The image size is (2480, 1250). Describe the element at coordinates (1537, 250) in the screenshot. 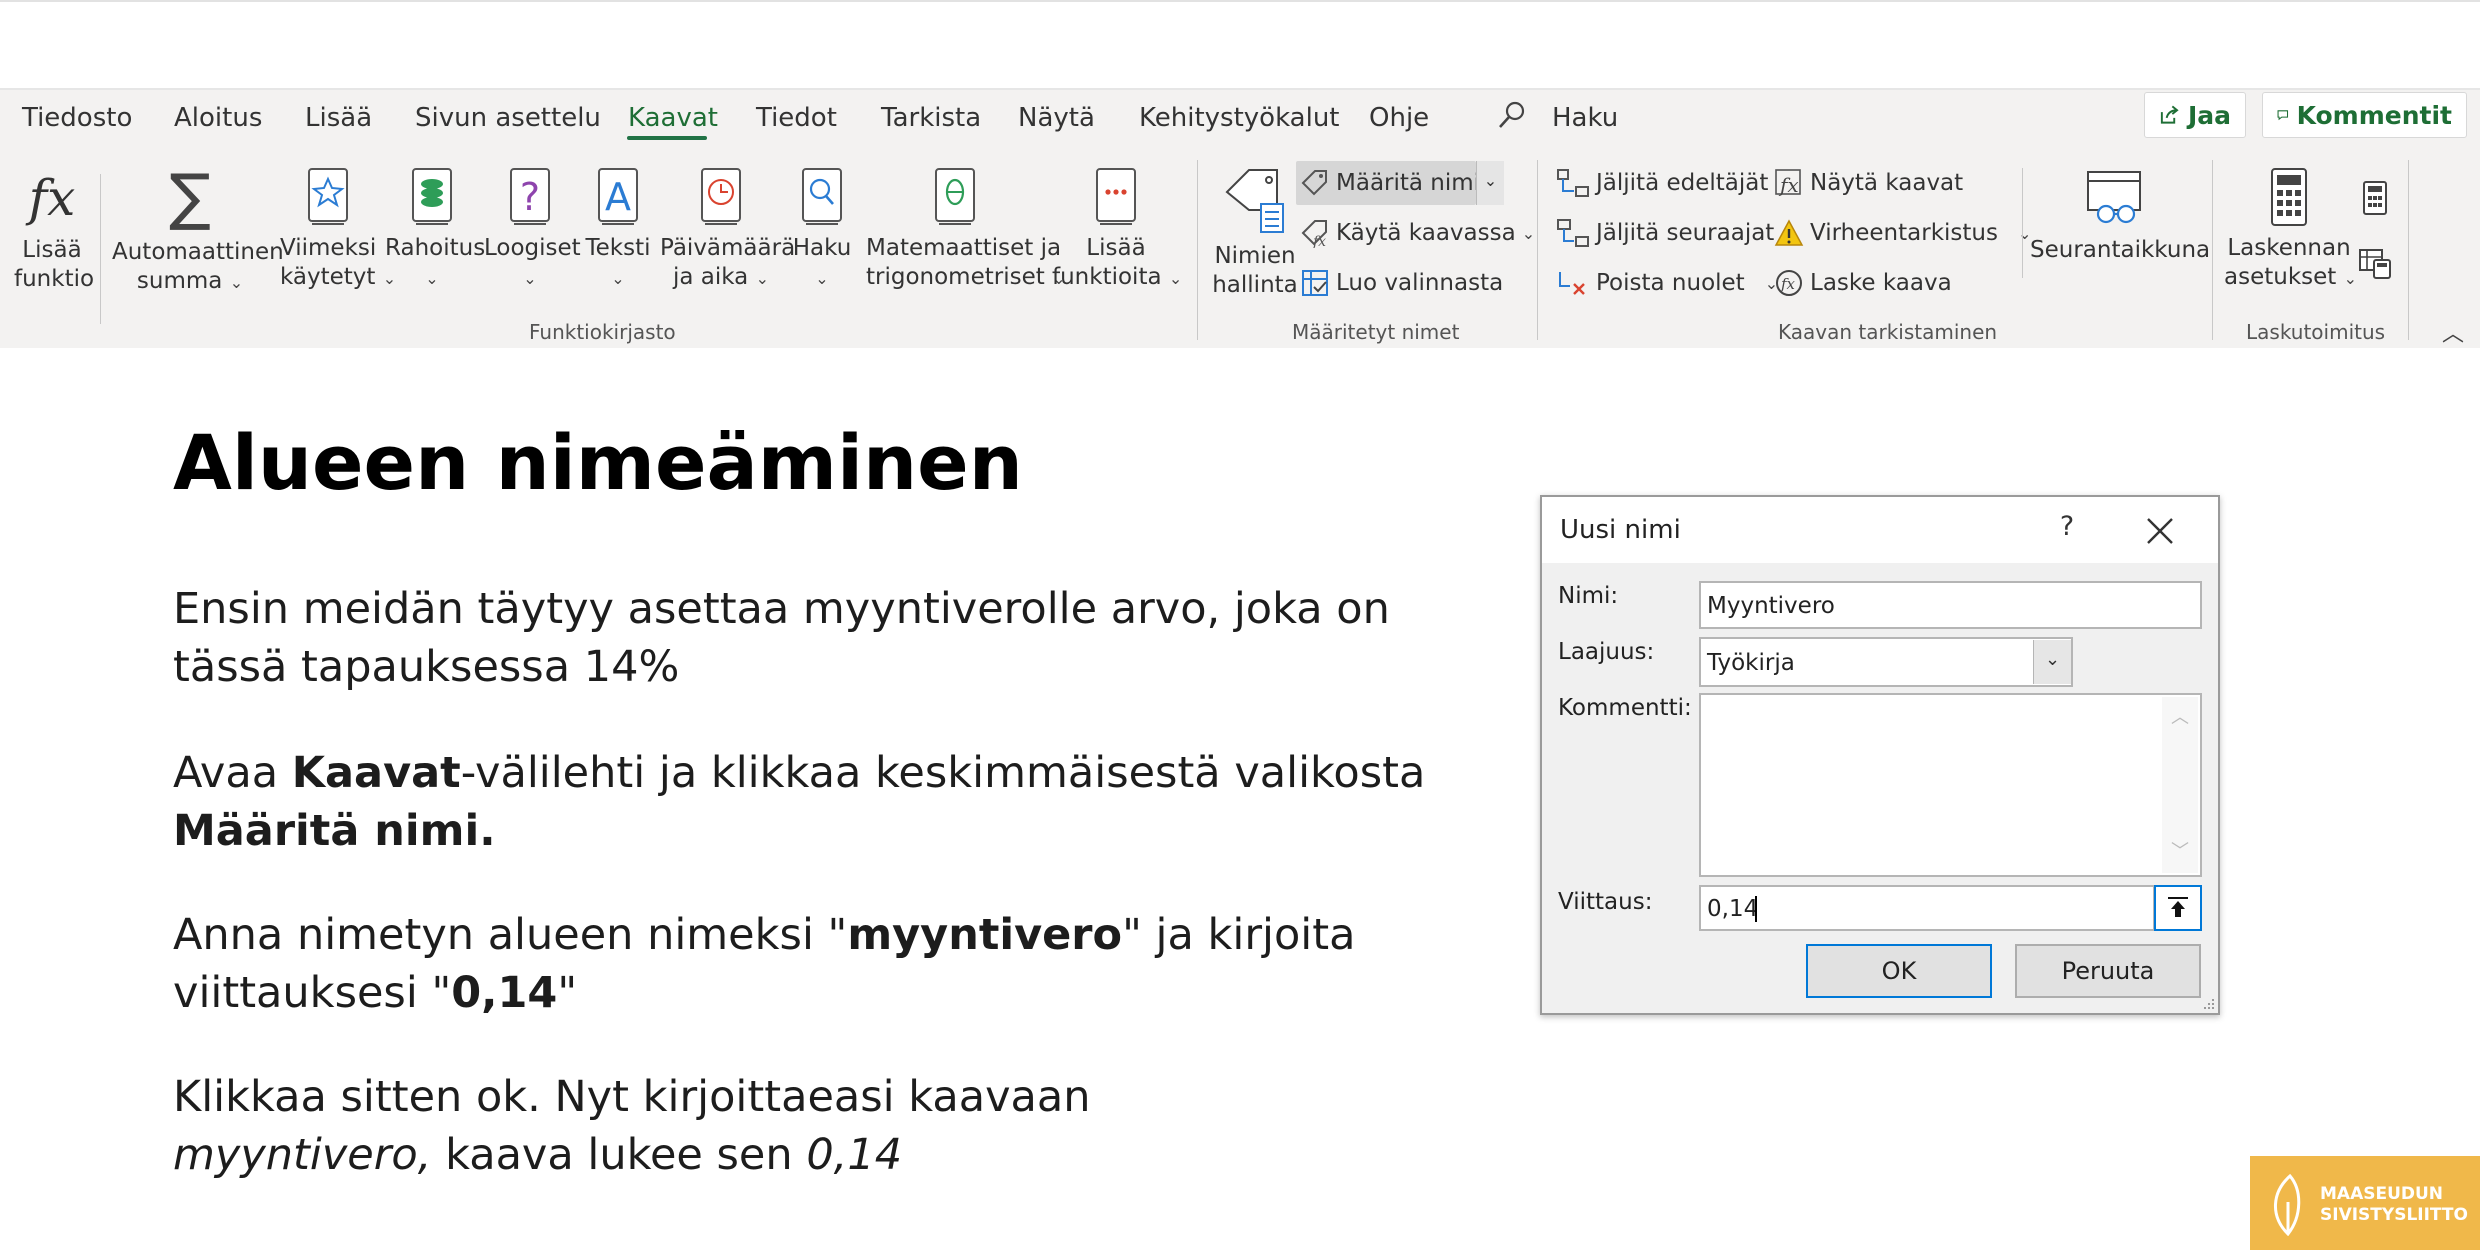

I see `separator` at that location.